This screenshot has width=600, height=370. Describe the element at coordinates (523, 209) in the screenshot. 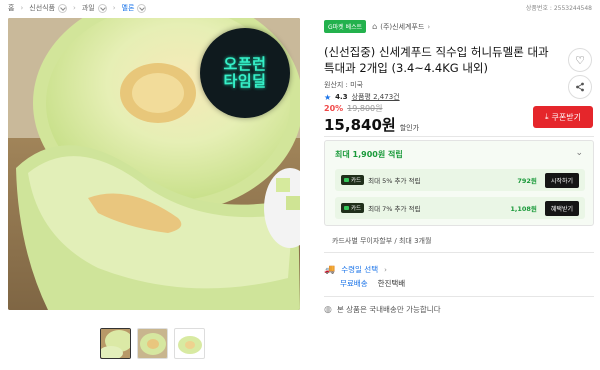

I see `points-row-amount: 1,108원` at that location.